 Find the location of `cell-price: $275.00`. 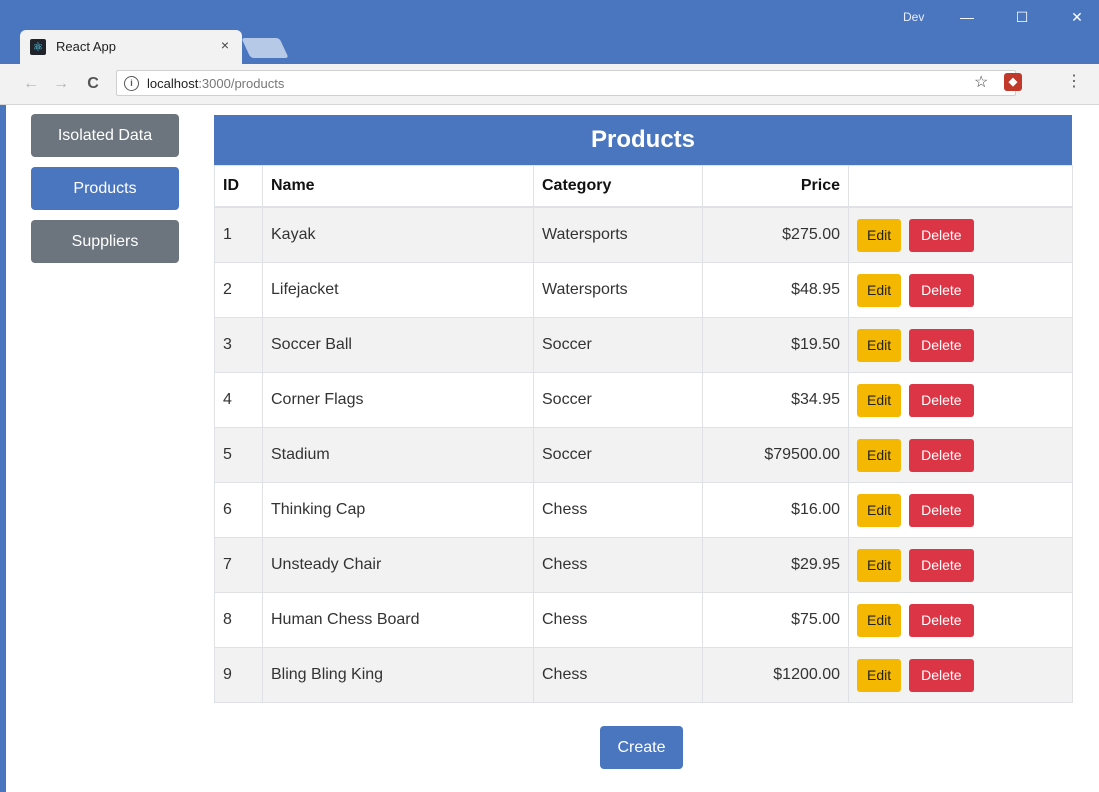

cell-price: $275.00 is located at coordinates (775, 234).